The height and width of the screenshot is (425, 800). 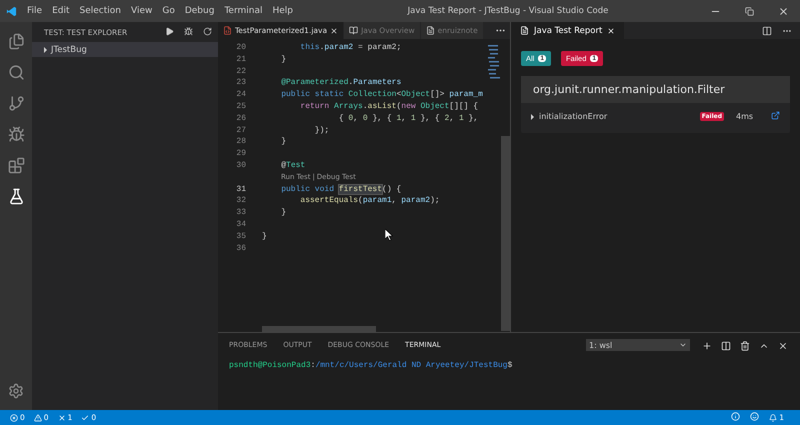 What do you see at coordinates (241, 154) in the screenshot?
I see `line-number: 29` at bounding box center [241, 154].